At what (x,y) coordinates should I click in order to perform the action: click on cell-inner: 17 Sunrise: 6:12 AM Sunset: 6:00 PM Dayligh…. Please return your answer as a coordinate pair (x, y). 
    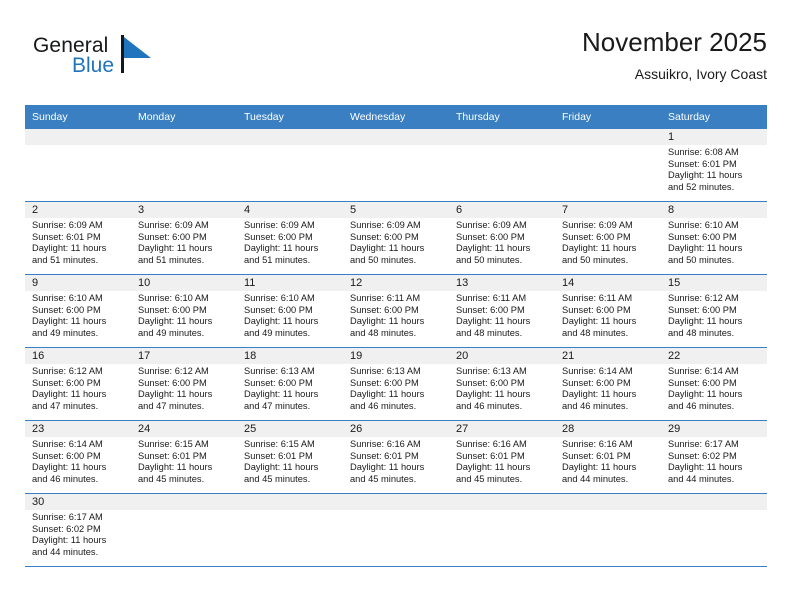
    Looking at the image, I should click on (184, 384).